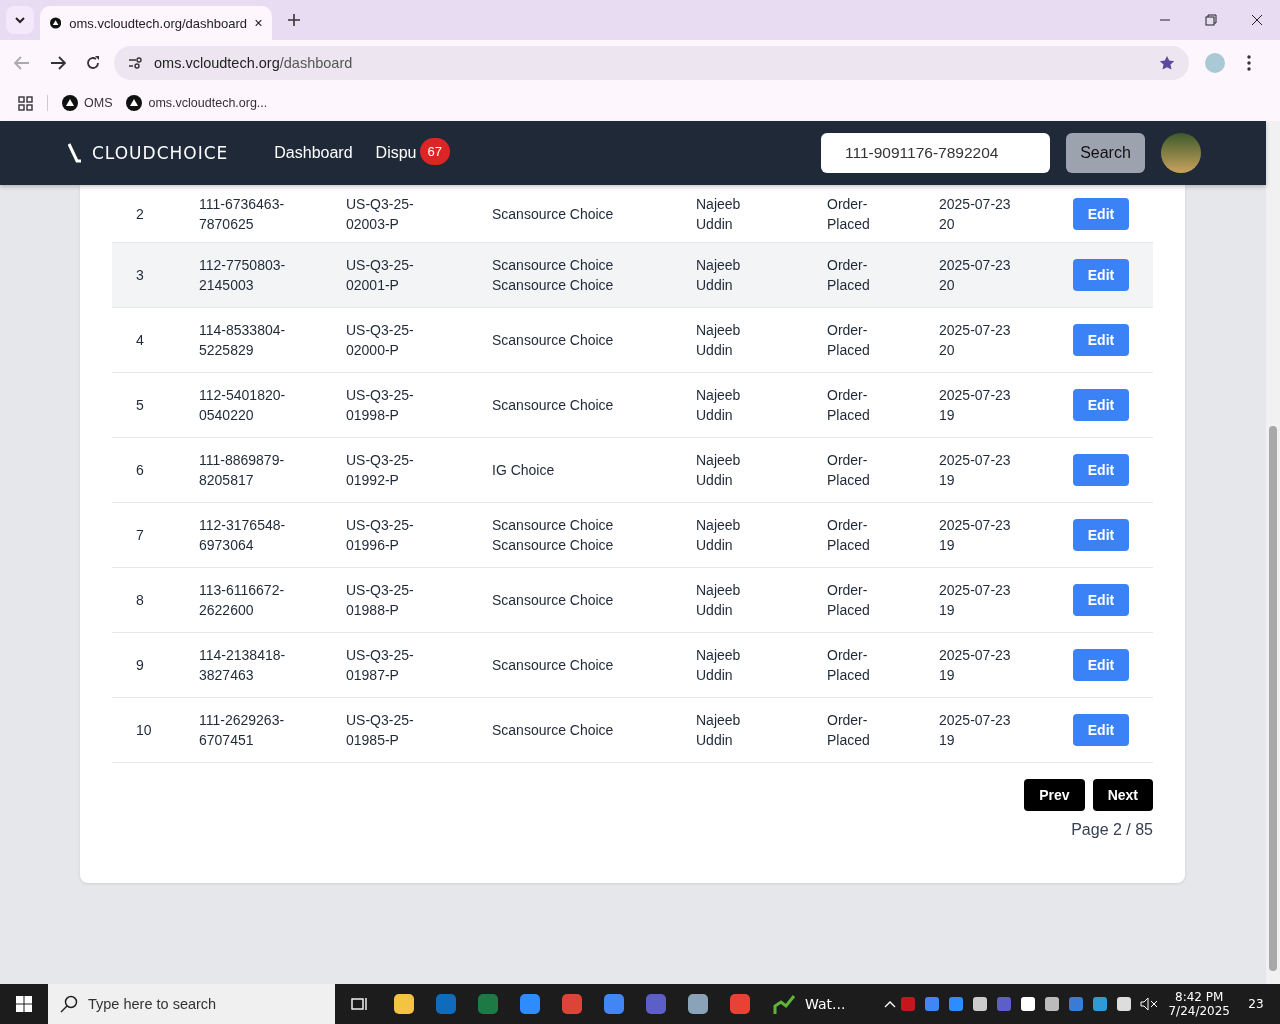 This screenshot has height=1024, width=1280. Describe the element at coordinates (1199, 997) in the screenshot. I see `clock-time: 8:42 PM` at that location.